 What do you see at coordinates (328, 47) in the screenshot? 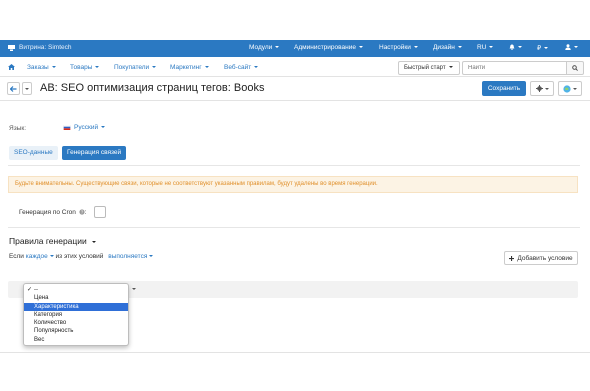
I see `menu-administration: Администрирование` at bounding box center [328, 47].